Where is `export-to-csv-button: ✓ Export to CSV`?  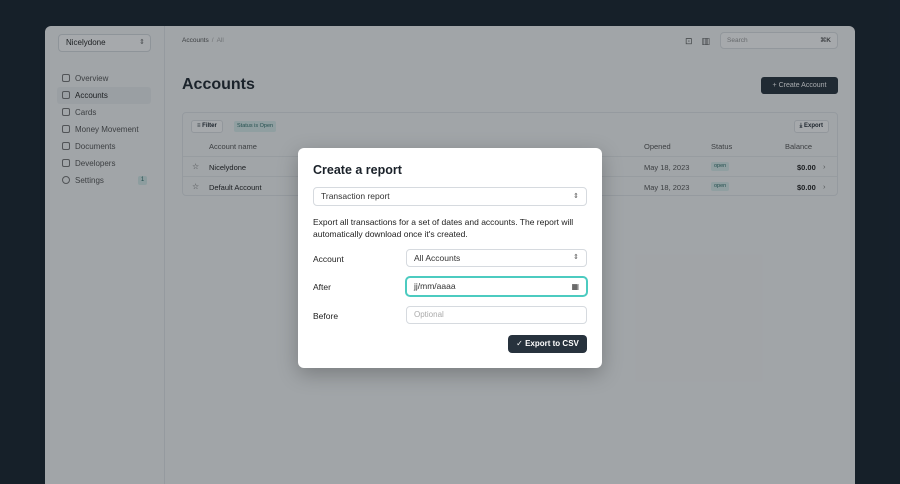
export-to-csv-button: ✓ Export to CSV is located at coordinates (547, 344).